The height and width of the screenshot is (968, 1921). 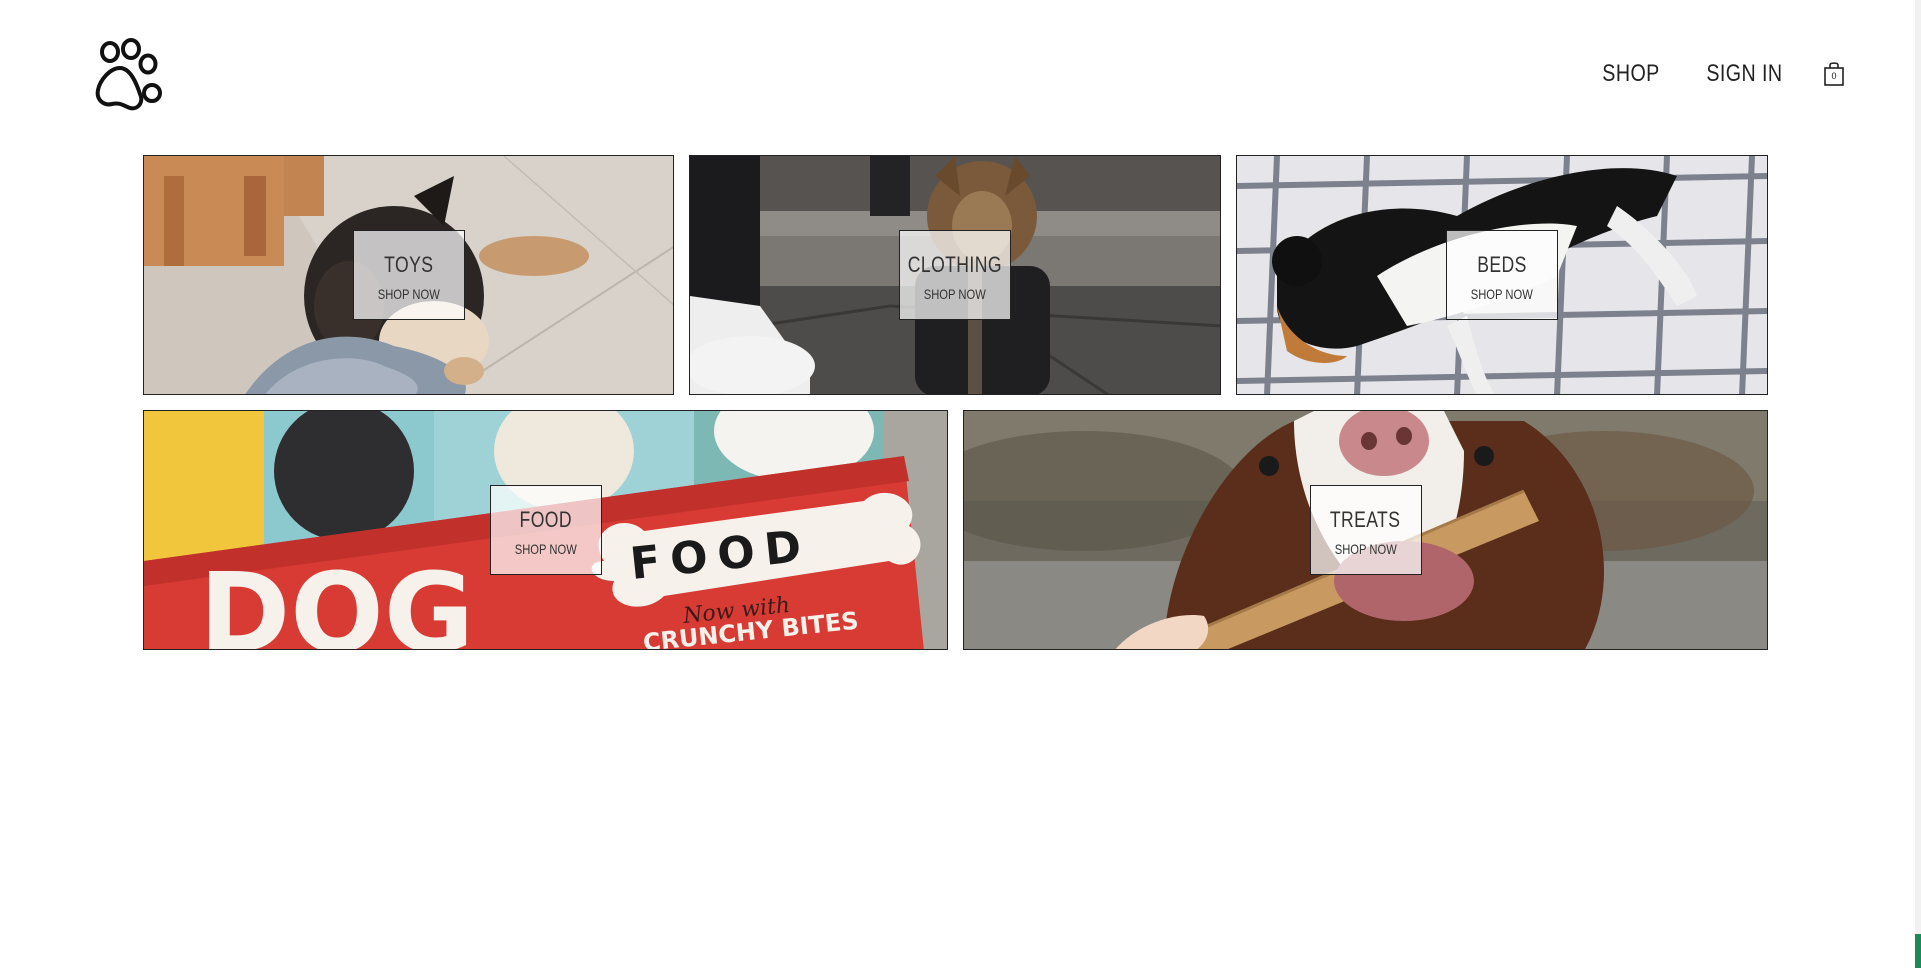 I want to click on cart-button: 0, so click(x=1834, y=74).